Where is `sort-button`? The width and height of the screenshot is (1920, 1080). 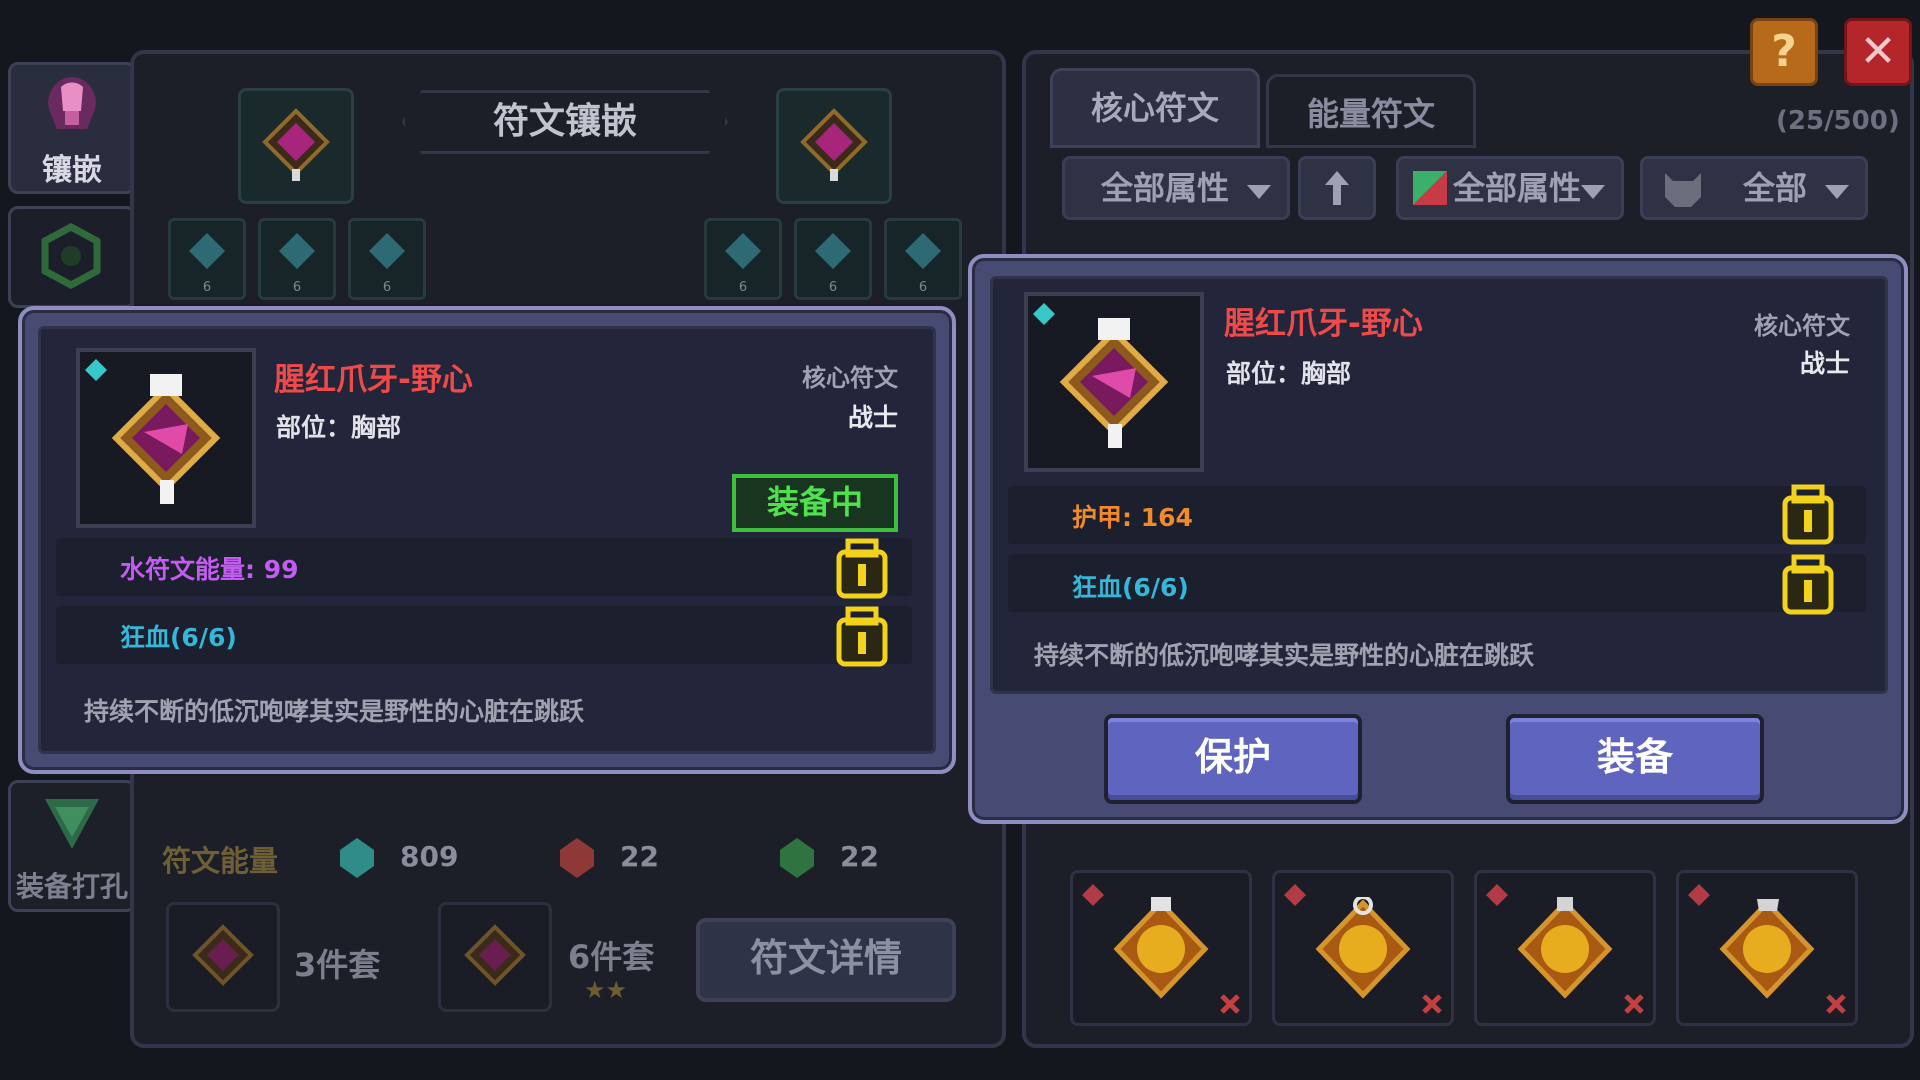
sort-button is located at coordinates (1337, 188).